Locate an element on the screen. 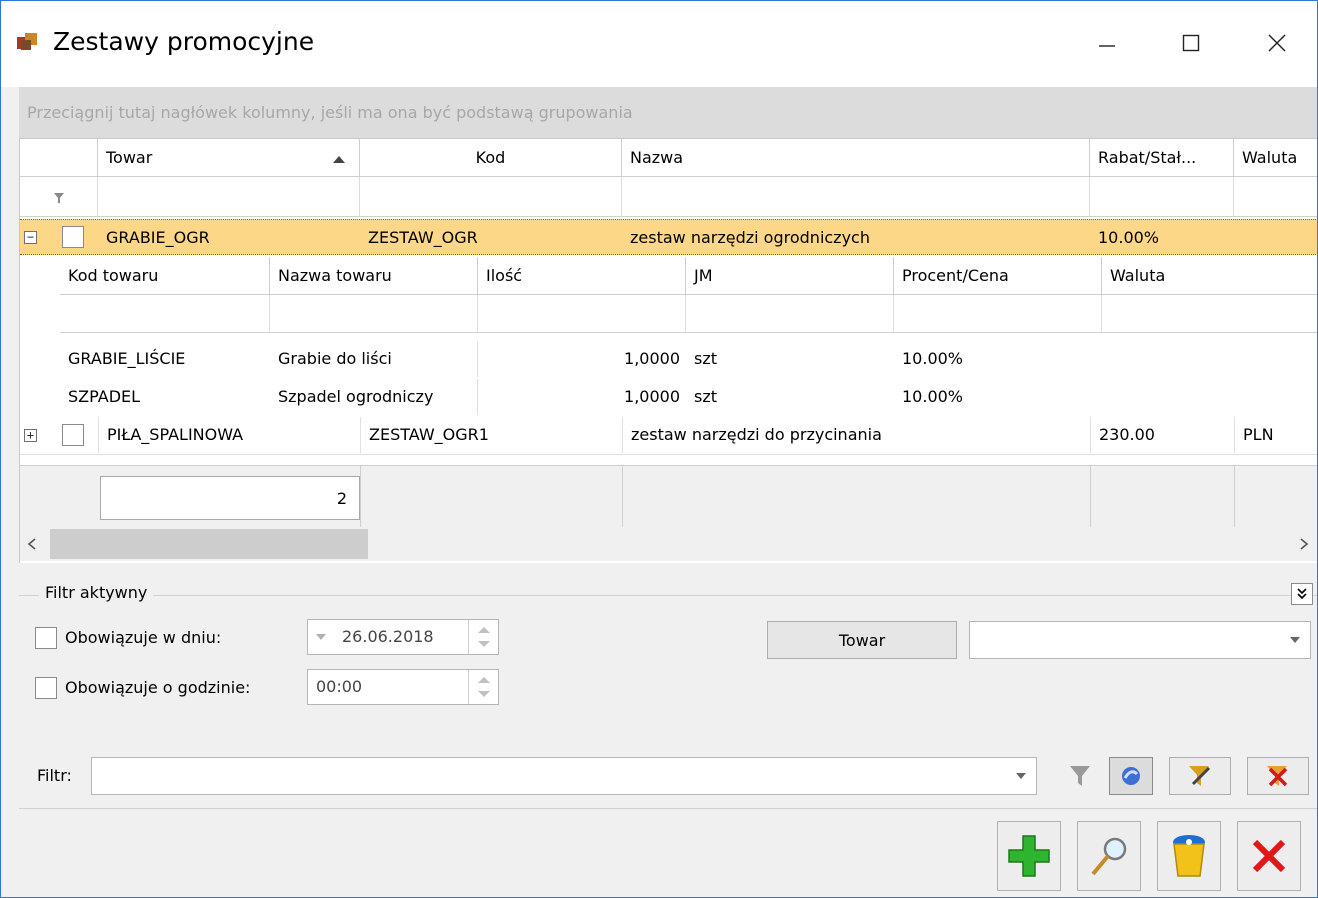 This screenshot has height=898, width=1318. double-chevron-down-icon is located at coordinates (1302, 594).